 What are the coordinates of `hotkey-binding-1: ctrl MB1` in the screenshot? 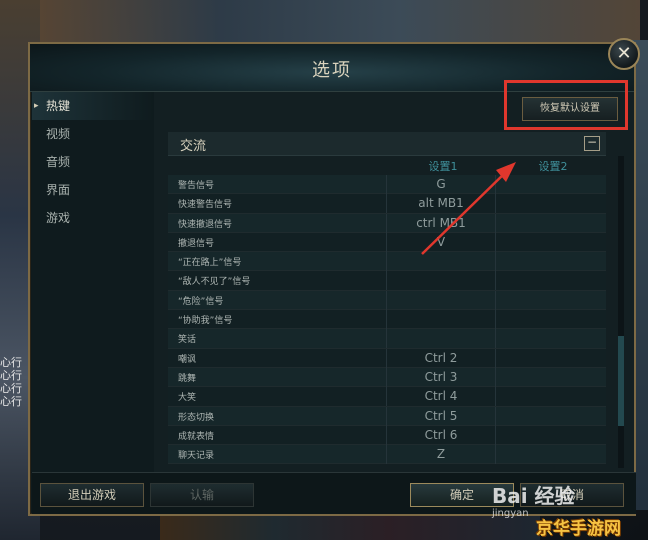 It's located at (441, 223).